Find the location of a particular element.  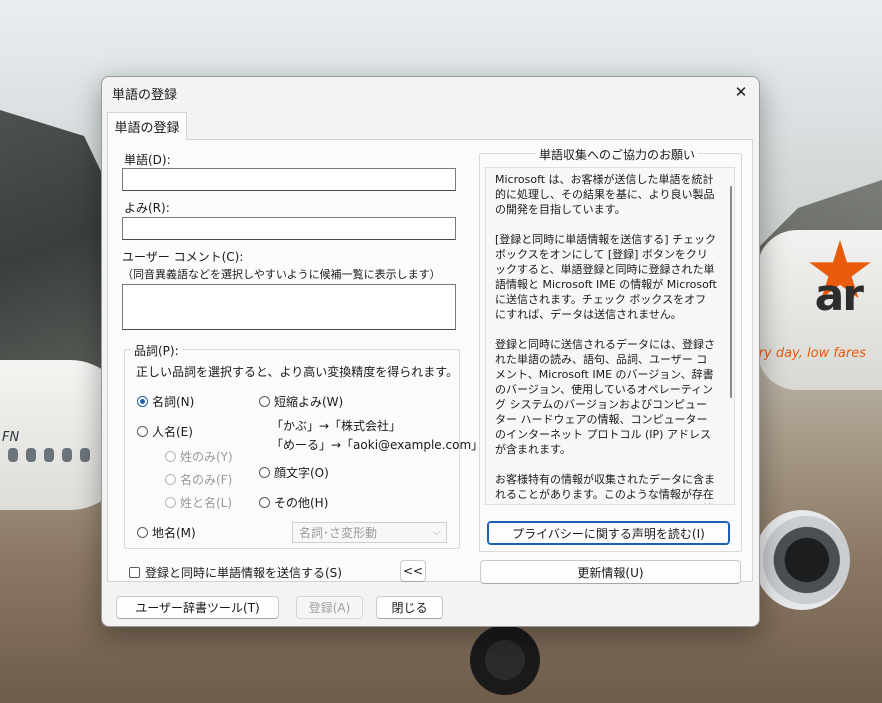

radio-emoticon: 顔文字(O) is located at coordinates (294, 472).